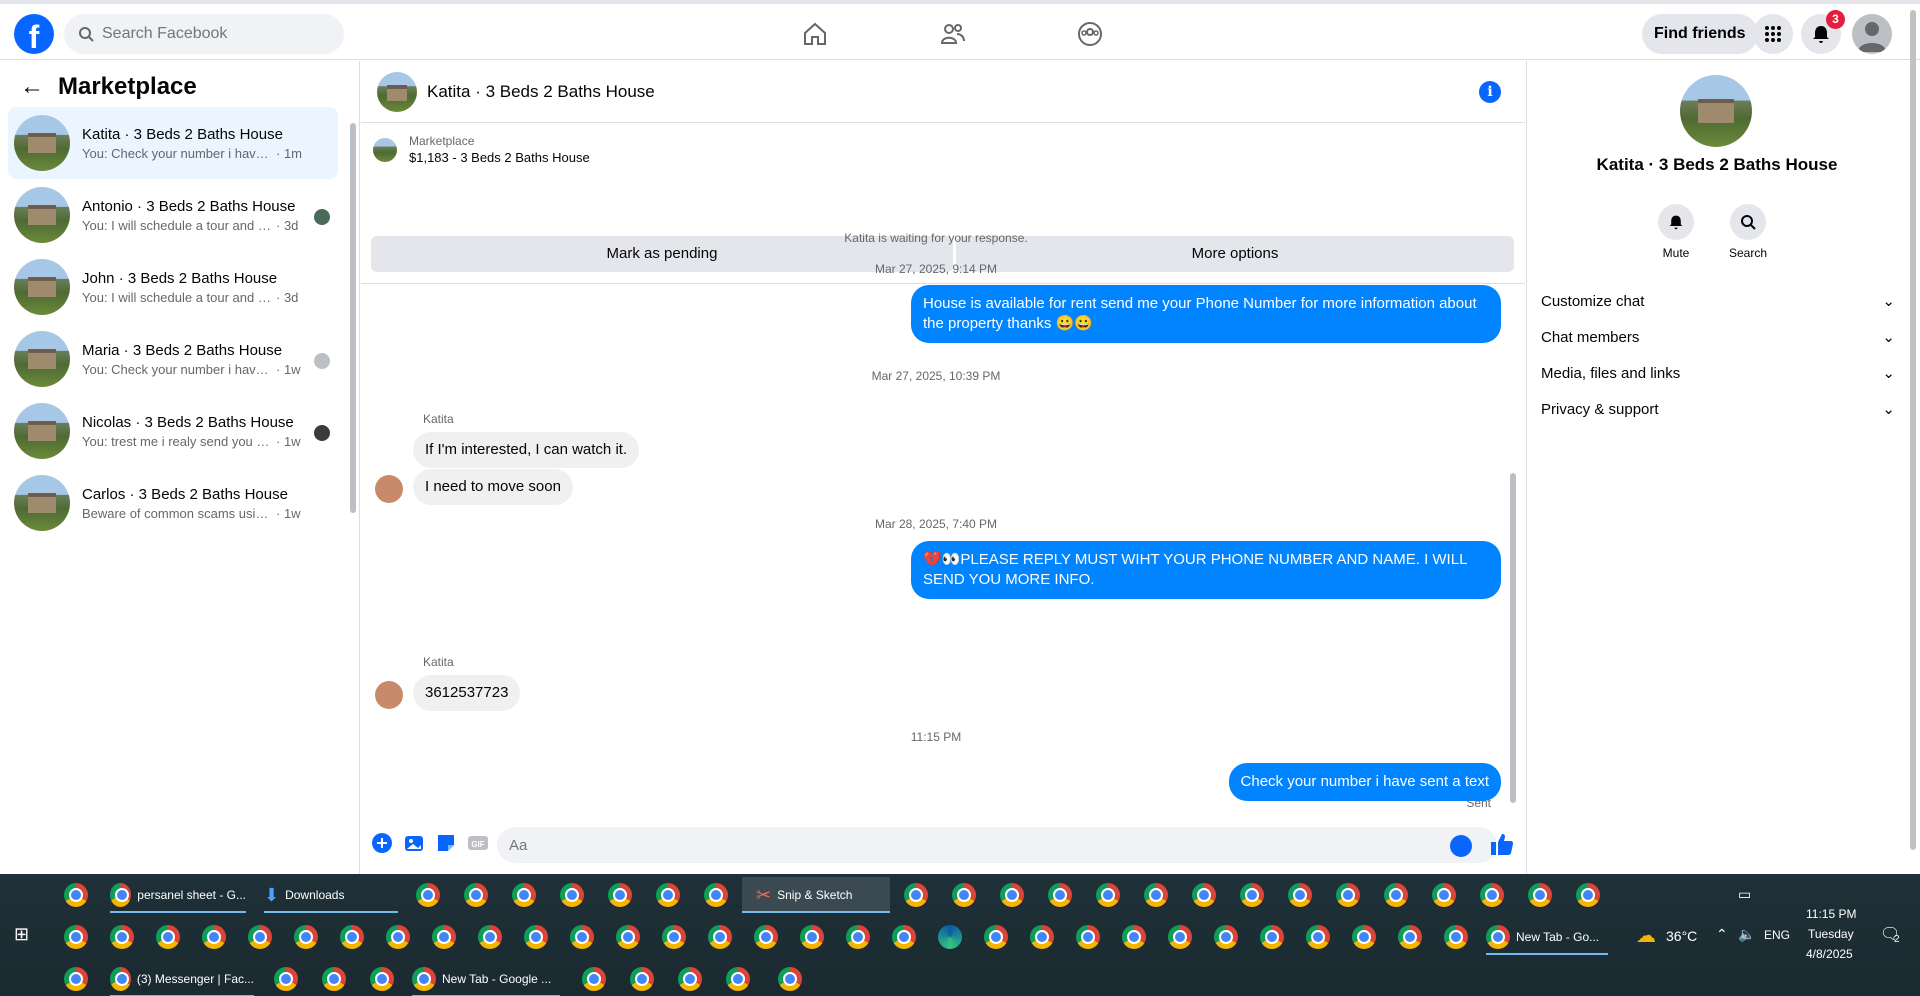 This screenshot has height=996, width=1920. Describe the element at coordinates (1831, 914) in the screenshot. I see `clock-time: 11:15 PM` at that location.